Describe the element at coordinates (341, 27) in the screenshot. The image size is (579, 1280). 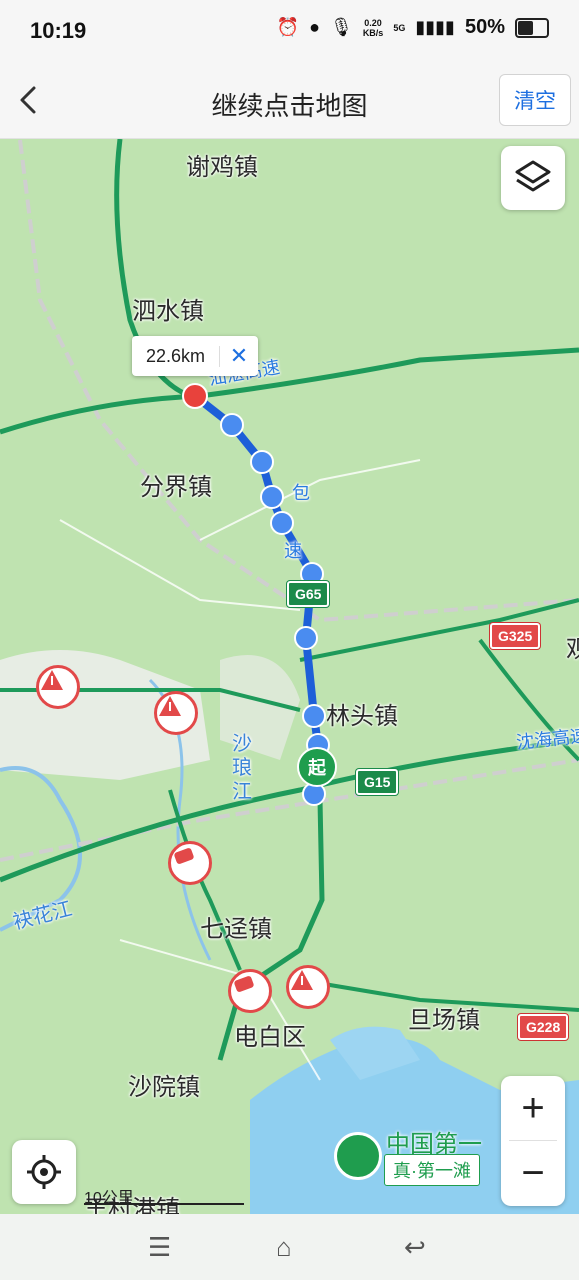
I see `mic-icon: 🎙` at that location.